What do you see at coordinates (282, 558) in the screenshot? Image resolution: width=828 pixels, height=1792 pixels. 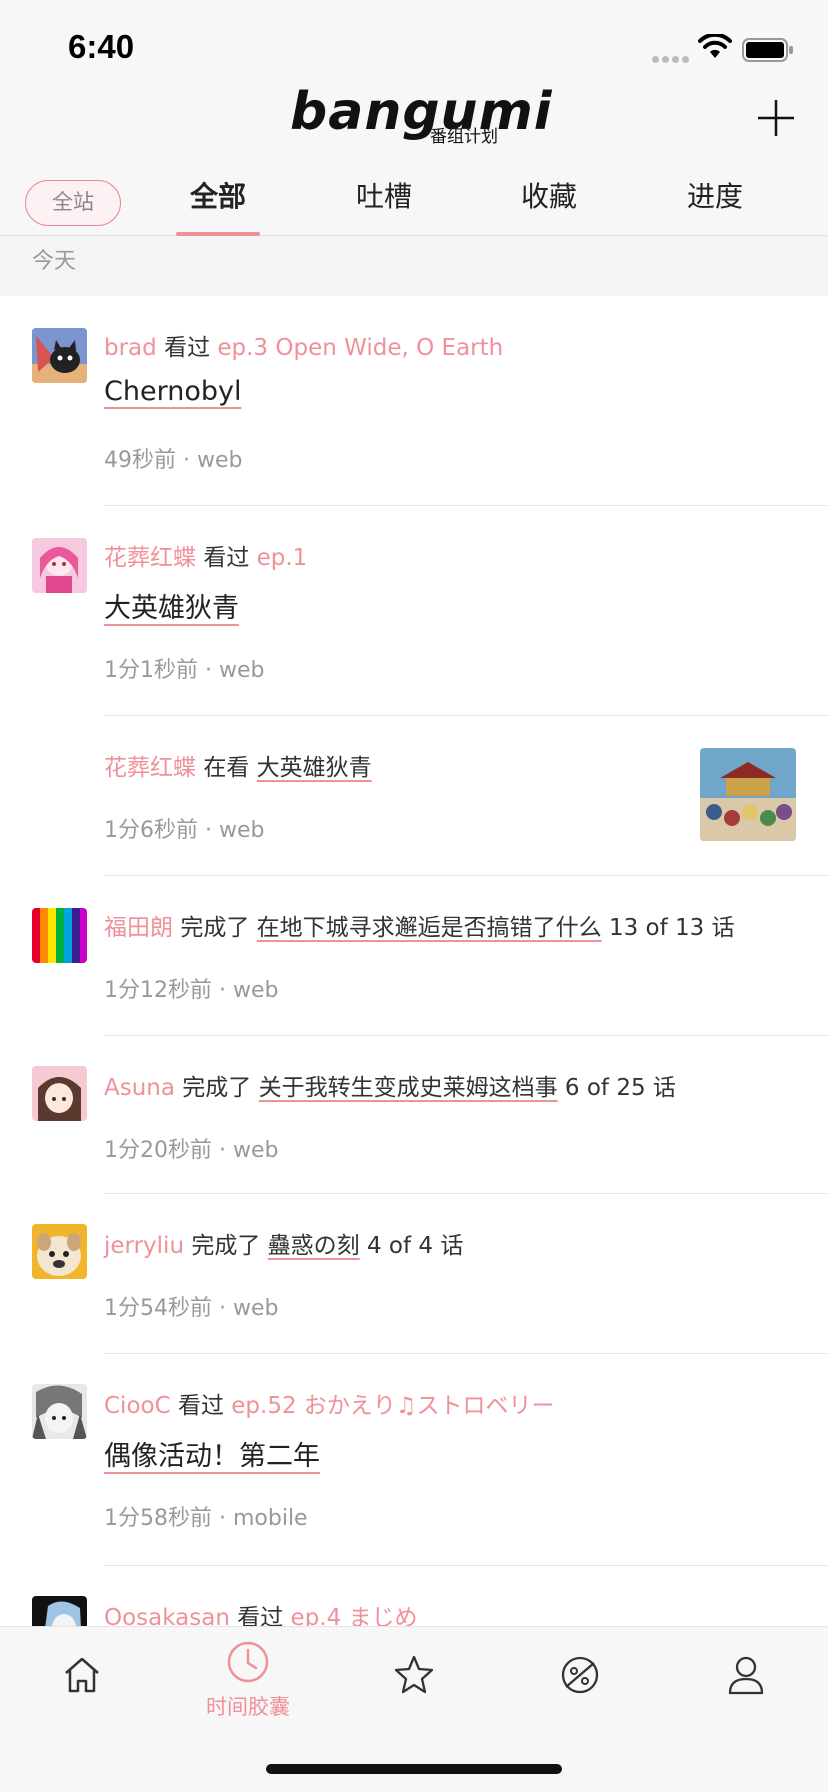 I see `episode-link: ep.1` at bounding box center [282, 558].